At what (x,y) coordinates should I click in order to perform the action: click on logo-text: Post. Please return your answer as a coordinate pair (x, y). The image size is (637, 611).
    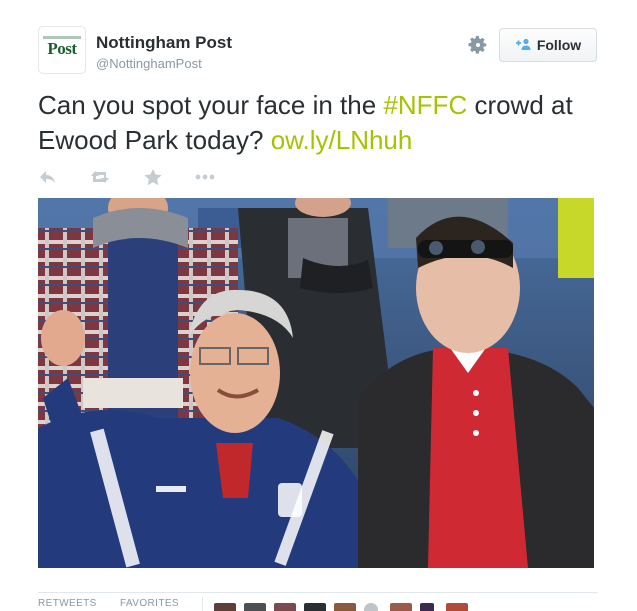
    Looking at the image, I should click on (62, 48).